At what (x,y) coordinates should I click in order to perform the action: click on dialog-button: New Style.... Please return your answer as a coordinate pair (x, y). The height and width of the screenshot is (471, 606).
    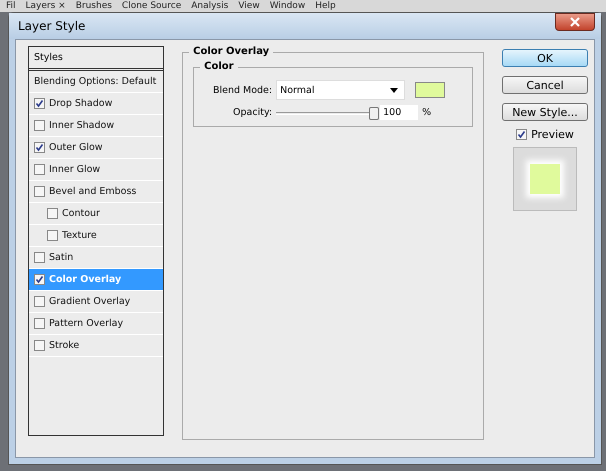
    Looking at the image, I should click on (545, 112).